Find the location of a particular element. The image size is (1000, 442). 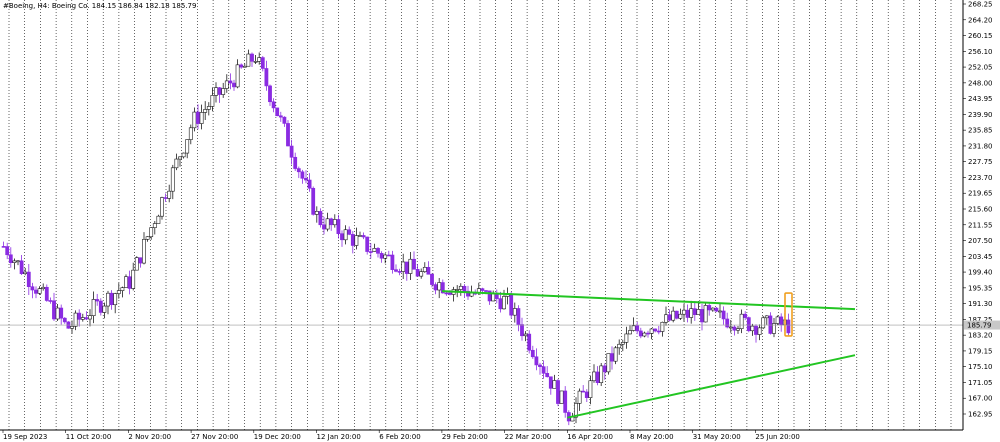

x-tick-label: 6 Feb 20:00 is located at coordinates (399, 437).